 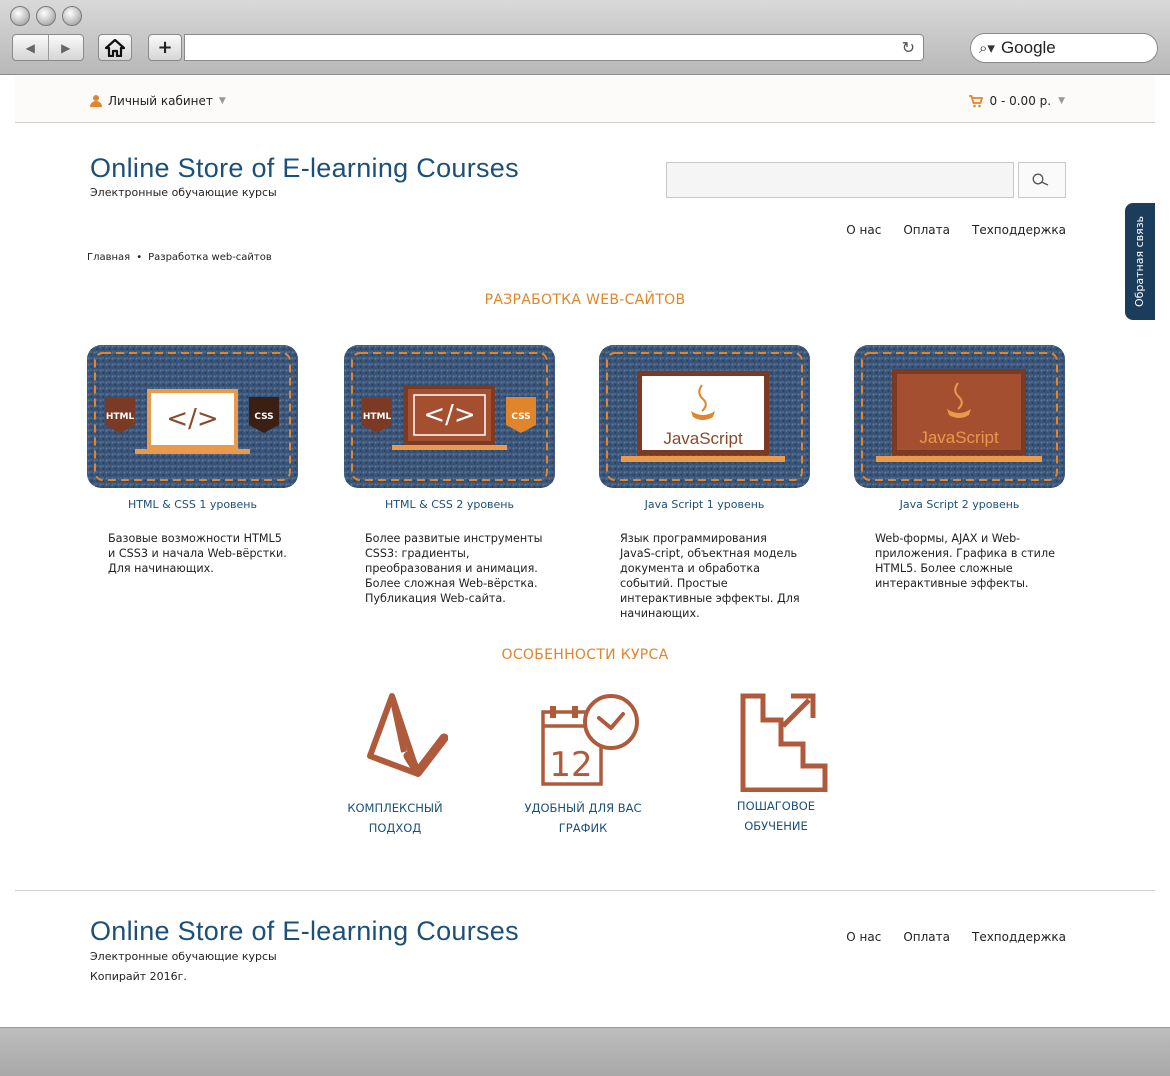 What do you see at coordinates (1019, 230) in the screenshot?
I see `nav-item-support: Техподдержка` at bounding box center [1019, 230].